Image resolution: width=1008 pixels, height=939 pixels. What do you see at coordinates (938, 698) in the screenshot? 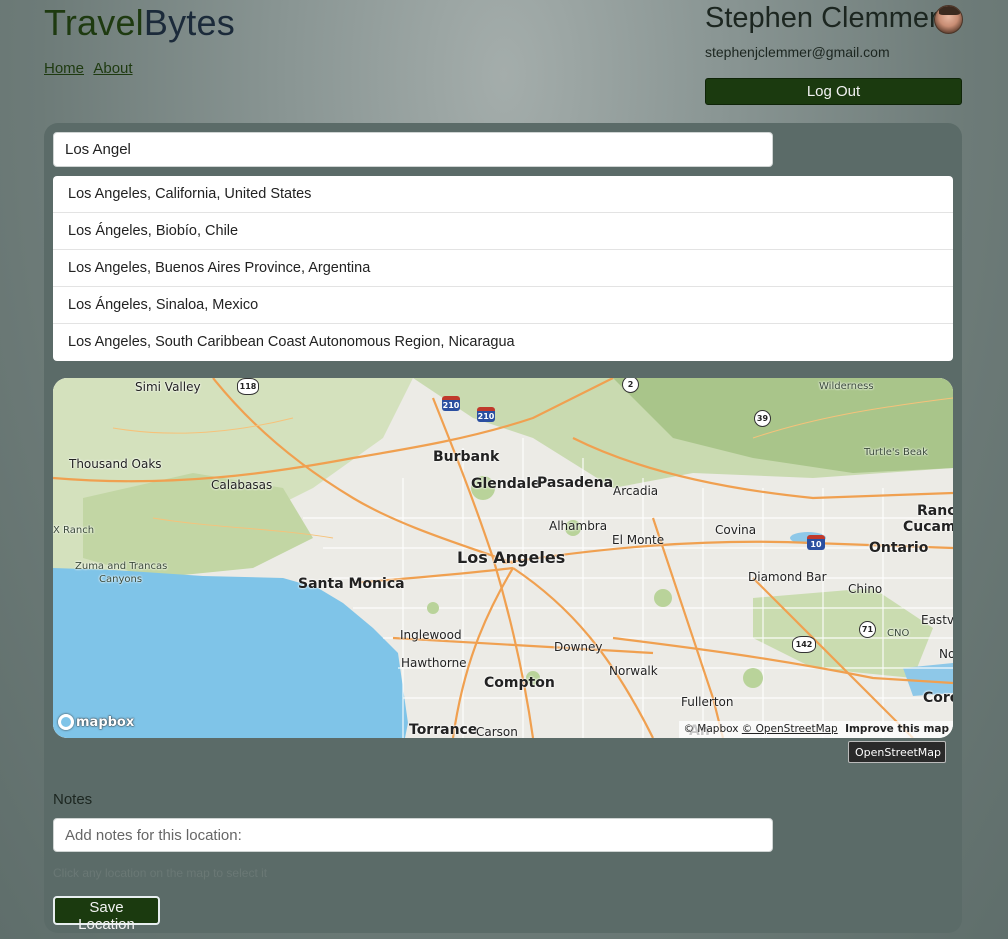
I see `map-label: Coro` at bounding box center [938, 698].